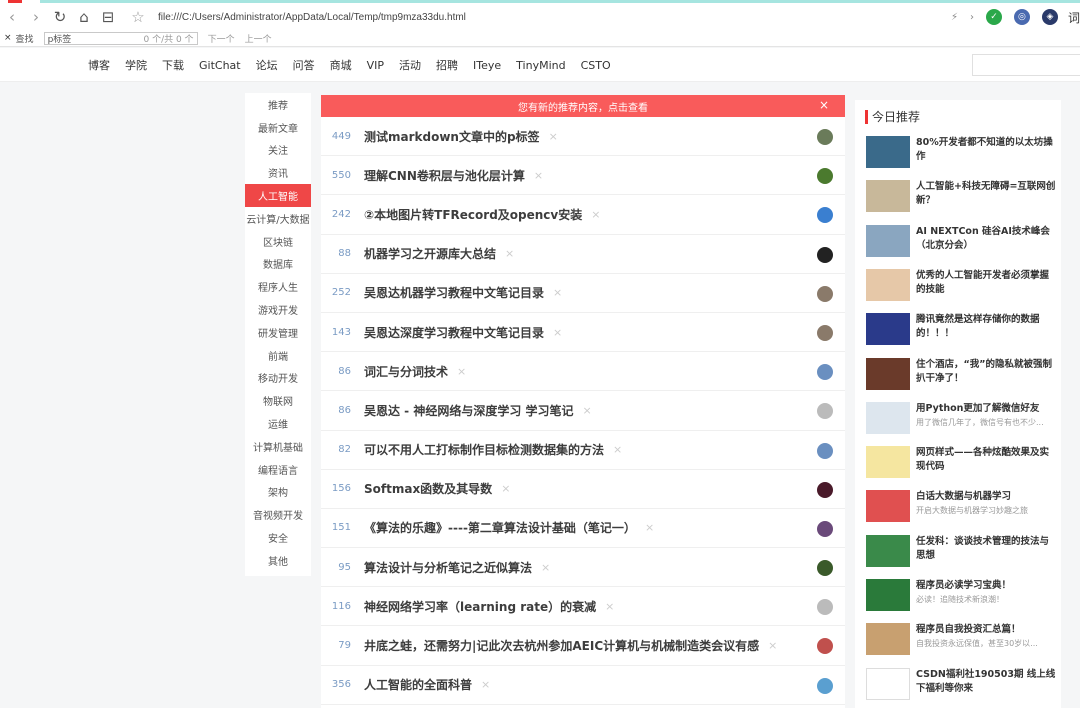 This screenshot has height=708, width=1080. Describe the element at coordinates (220, 65) in the screenshot. I see `nav-link: GitChat` at that location.